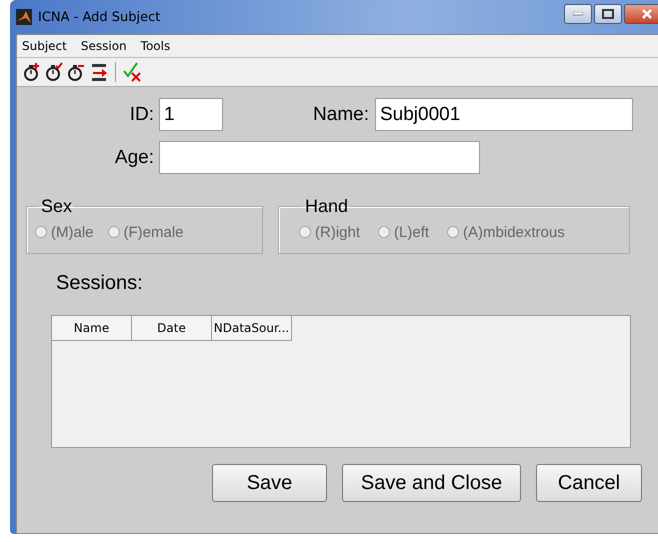 Image resolution: width=658 pixels, height=542 pixels. Describe the element at coordinates (504, 114) in the screenshot. I see `name-field: Subj0001` at that location.